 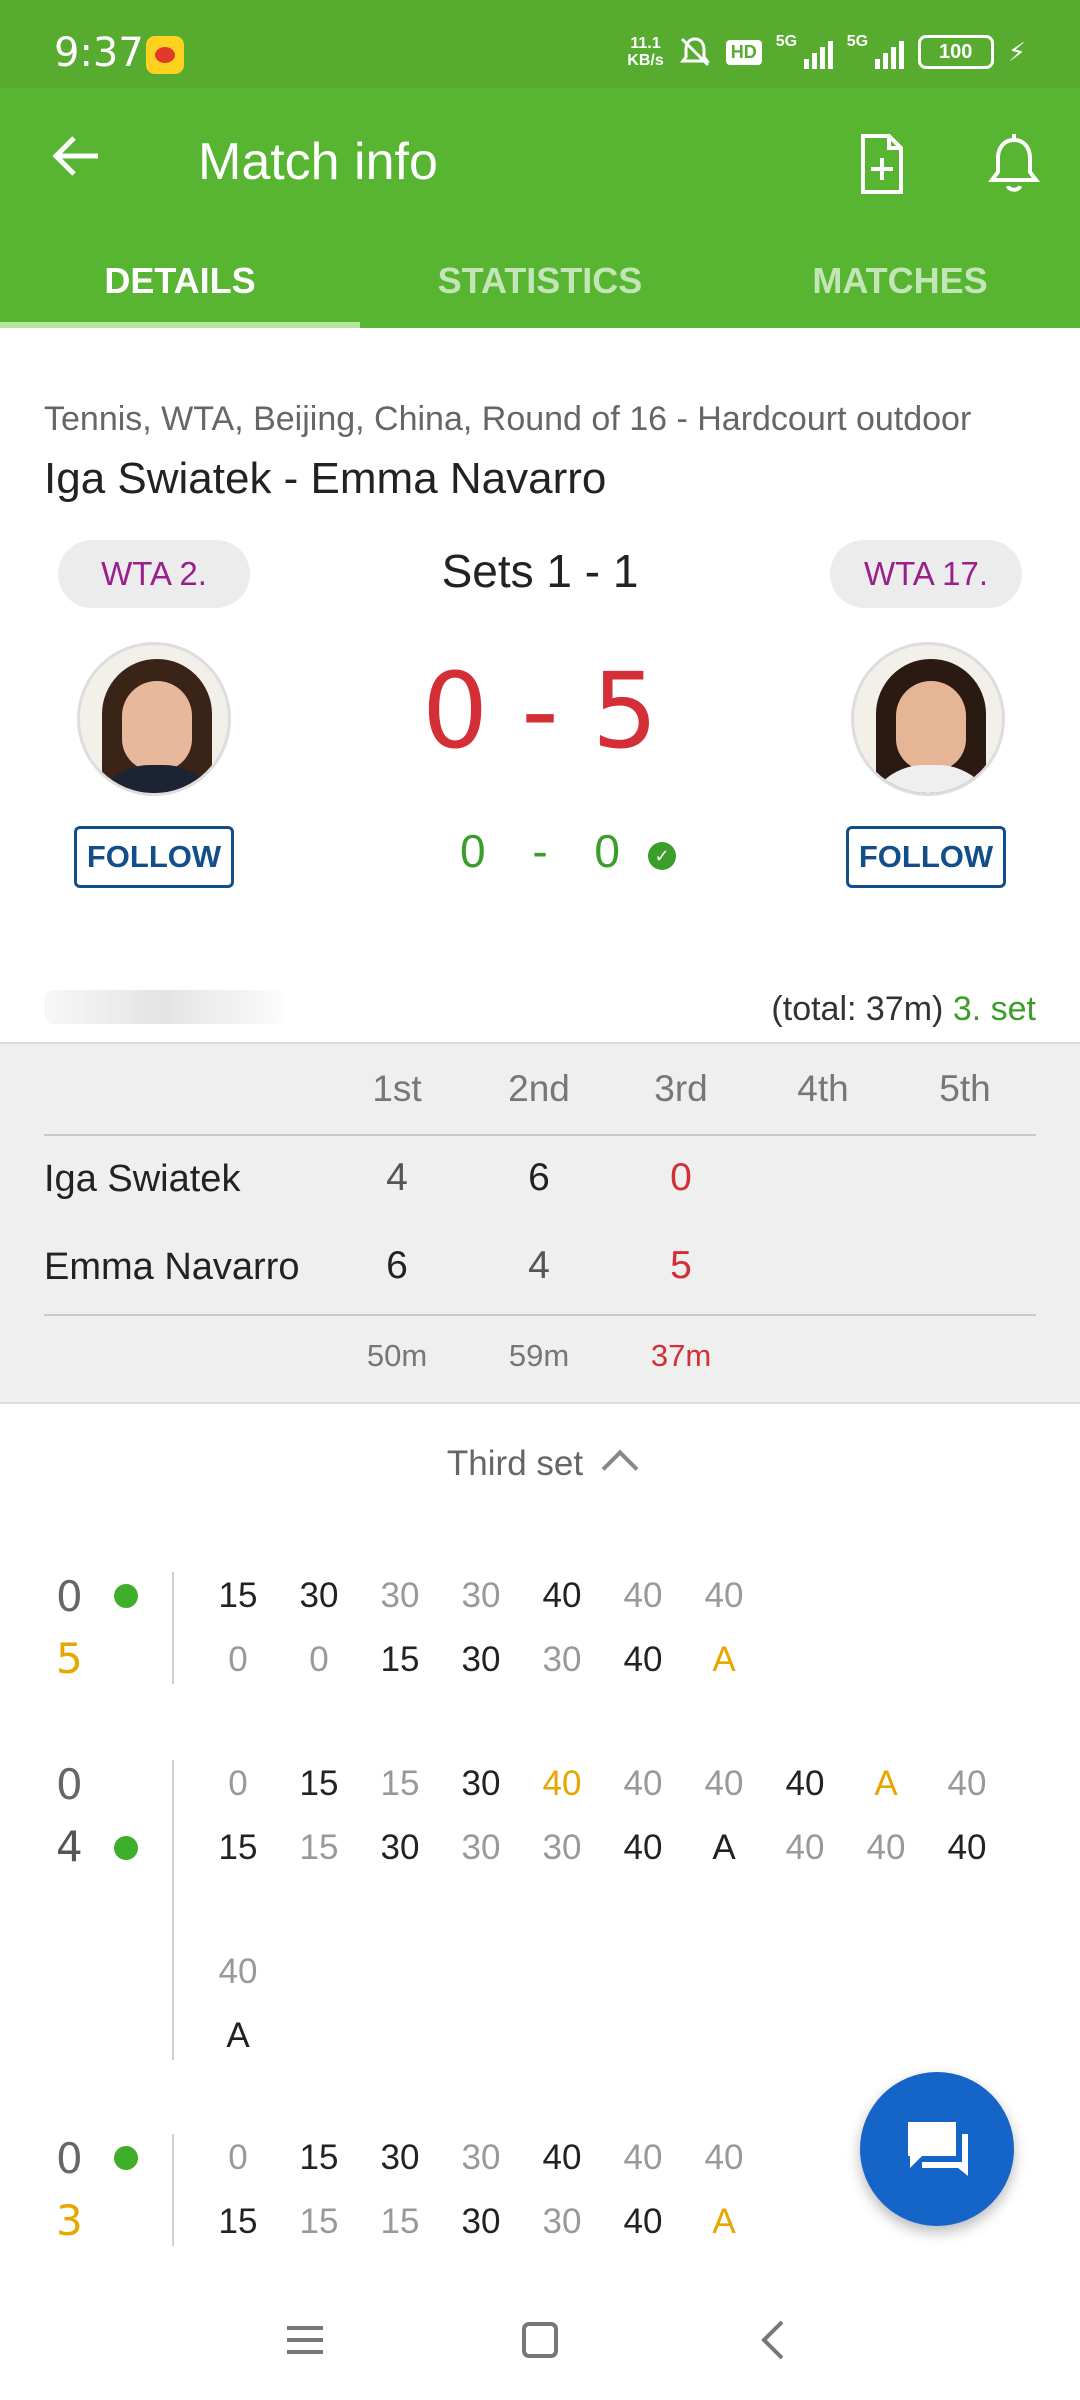 I want to click on tab-matches: MATCHES, so click(x=900, y=283).